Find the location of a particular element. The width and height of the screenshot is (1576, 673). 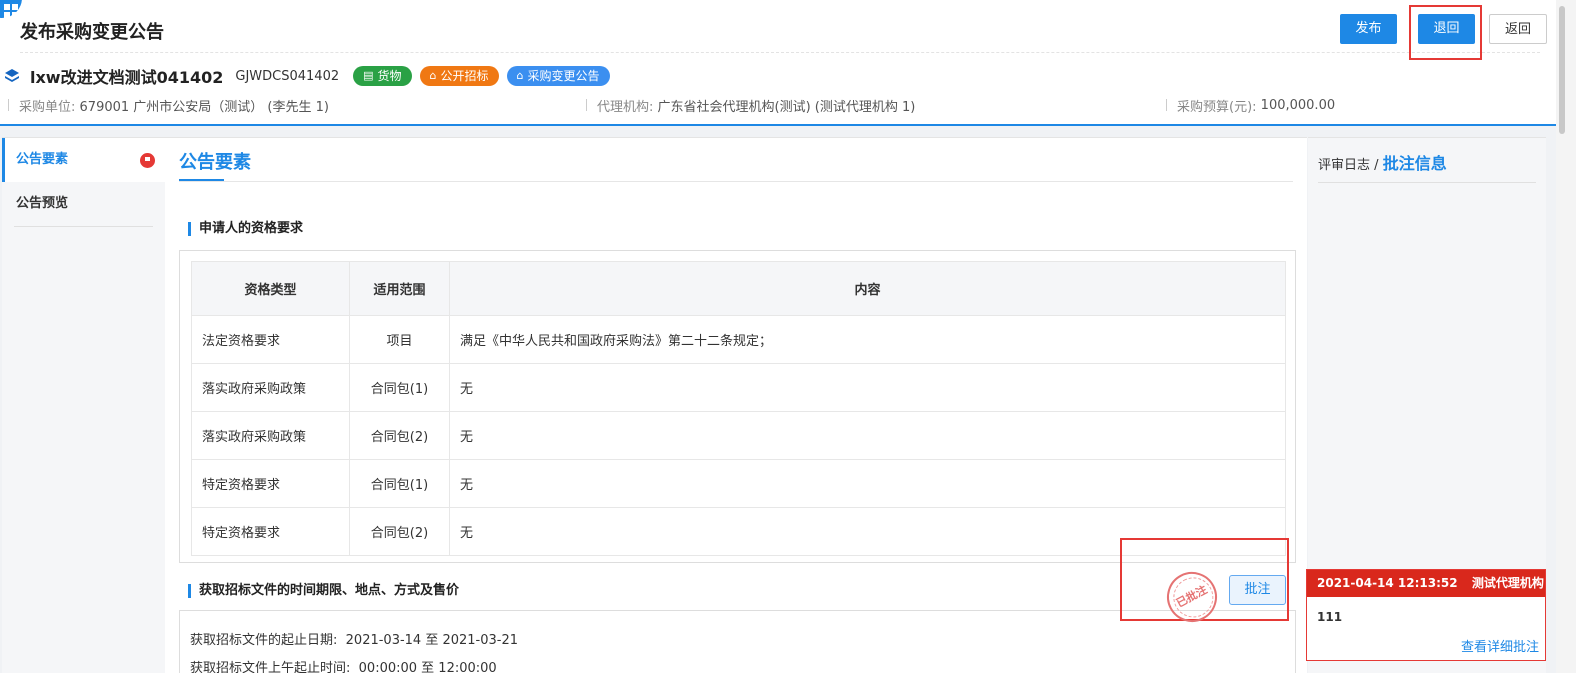

tab-review-log: 评审日志 is located at coordinates (1344, 165).